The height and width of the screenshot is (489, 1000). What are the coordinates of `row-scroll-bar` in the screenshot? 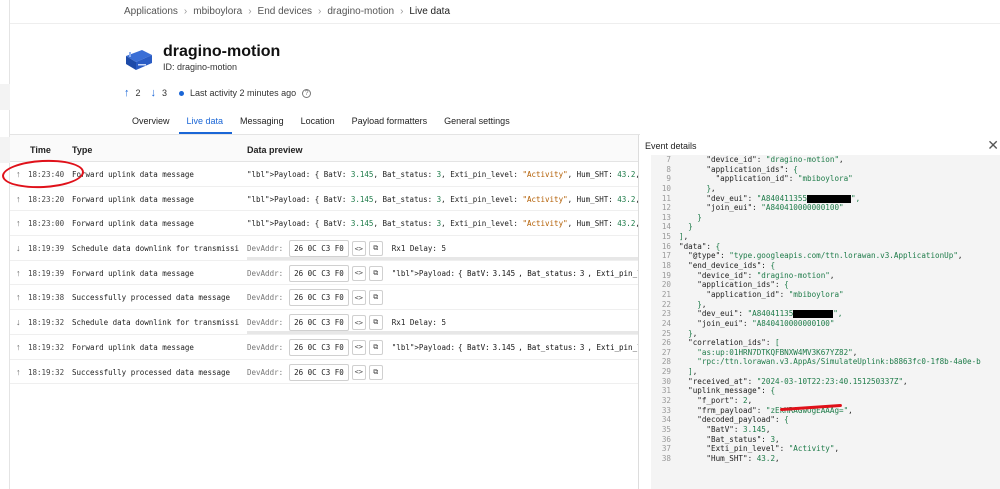 It's located at (442, 258).